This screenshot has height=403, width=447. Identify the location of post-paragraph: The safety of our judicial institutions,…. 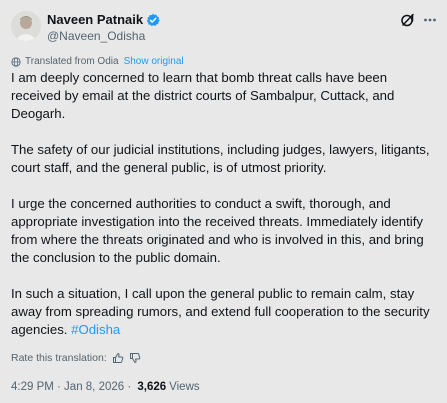
(220, 158).